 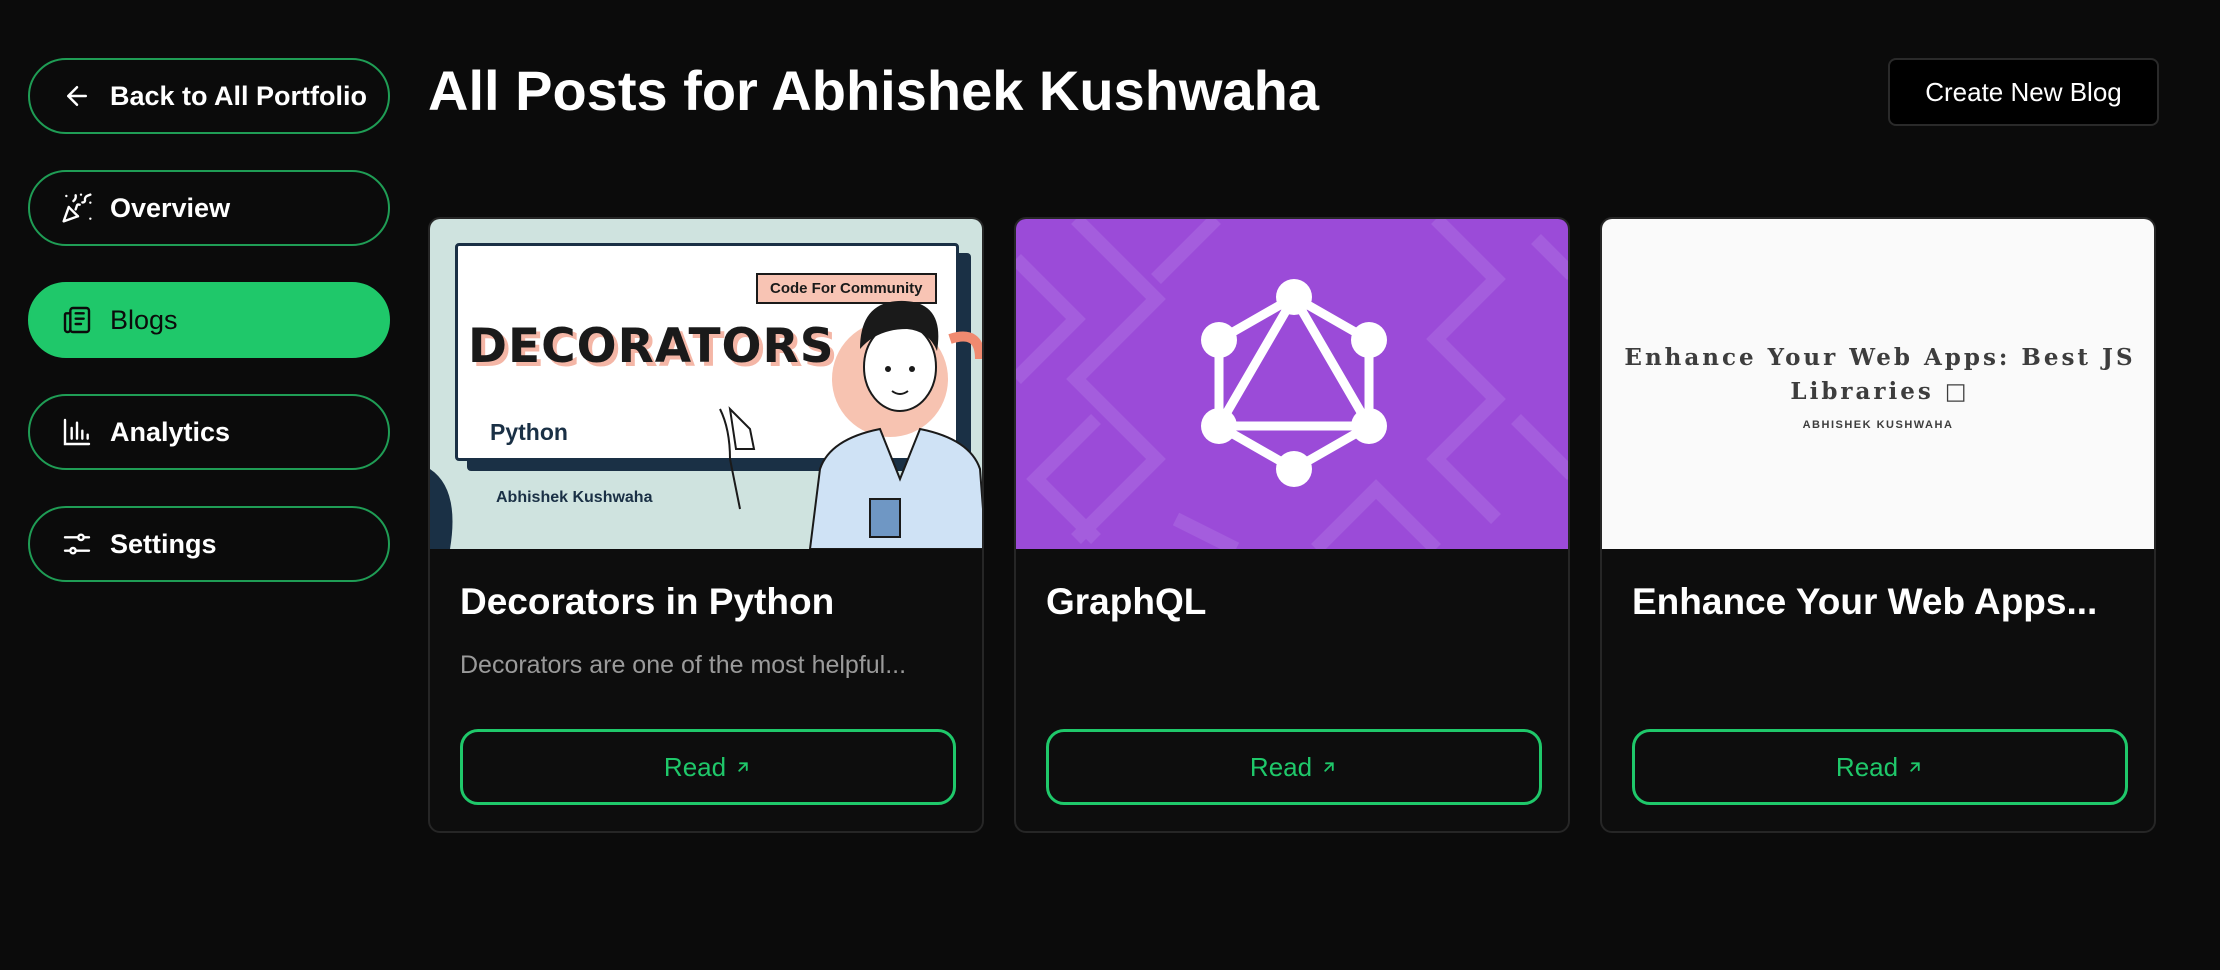 I want to click on arrow-left-icon, so click(x=77, y=96).